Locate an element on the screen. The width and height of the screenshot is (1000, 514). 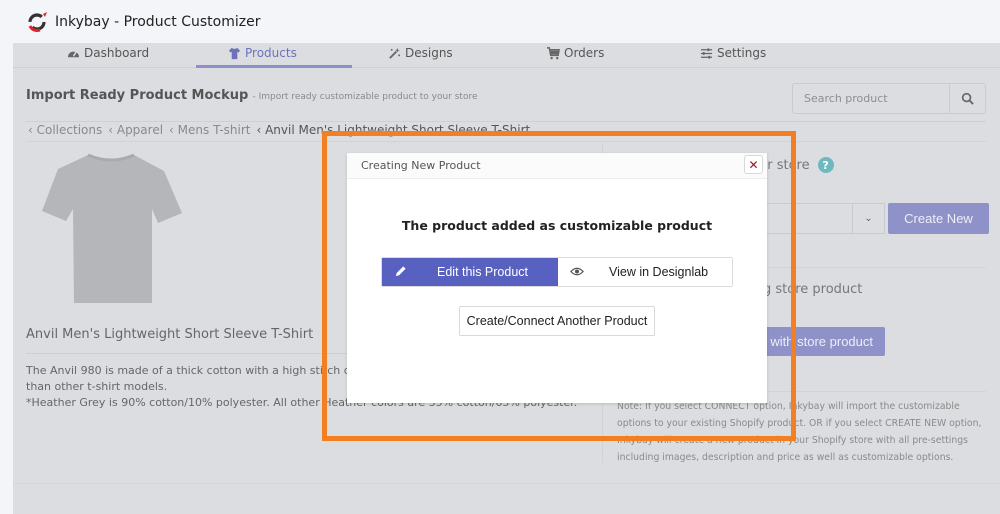
eye-icon is located at coordinates (577, 271).